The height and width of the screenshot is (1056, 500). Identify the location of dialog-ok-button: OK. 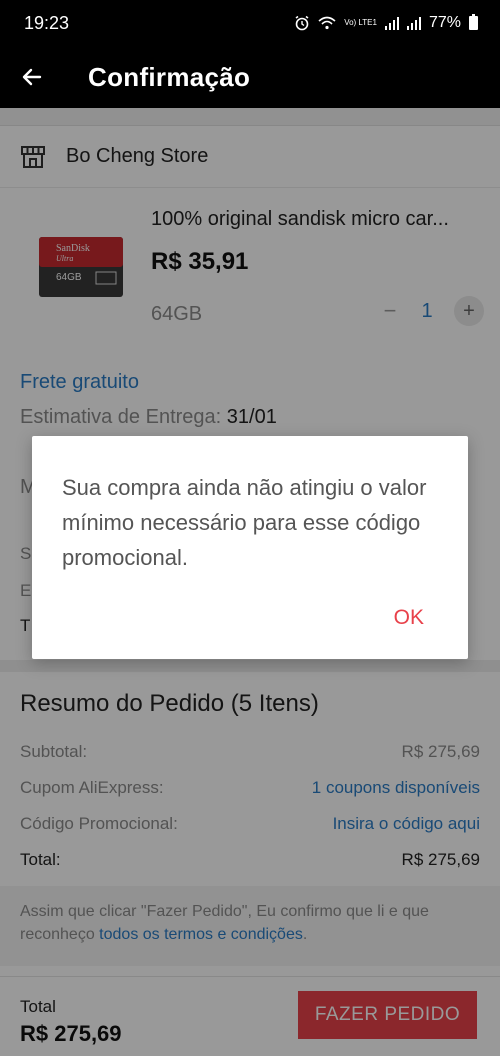
(409, 618).